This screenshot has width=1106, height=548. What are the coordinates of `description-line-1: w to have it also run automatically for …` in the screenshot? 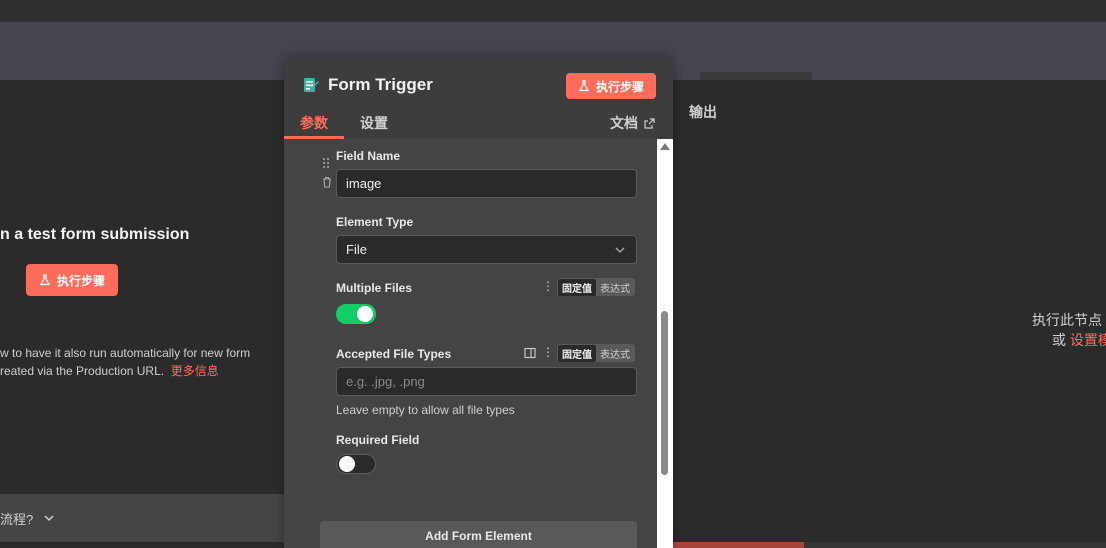 It's located at (125, 353).